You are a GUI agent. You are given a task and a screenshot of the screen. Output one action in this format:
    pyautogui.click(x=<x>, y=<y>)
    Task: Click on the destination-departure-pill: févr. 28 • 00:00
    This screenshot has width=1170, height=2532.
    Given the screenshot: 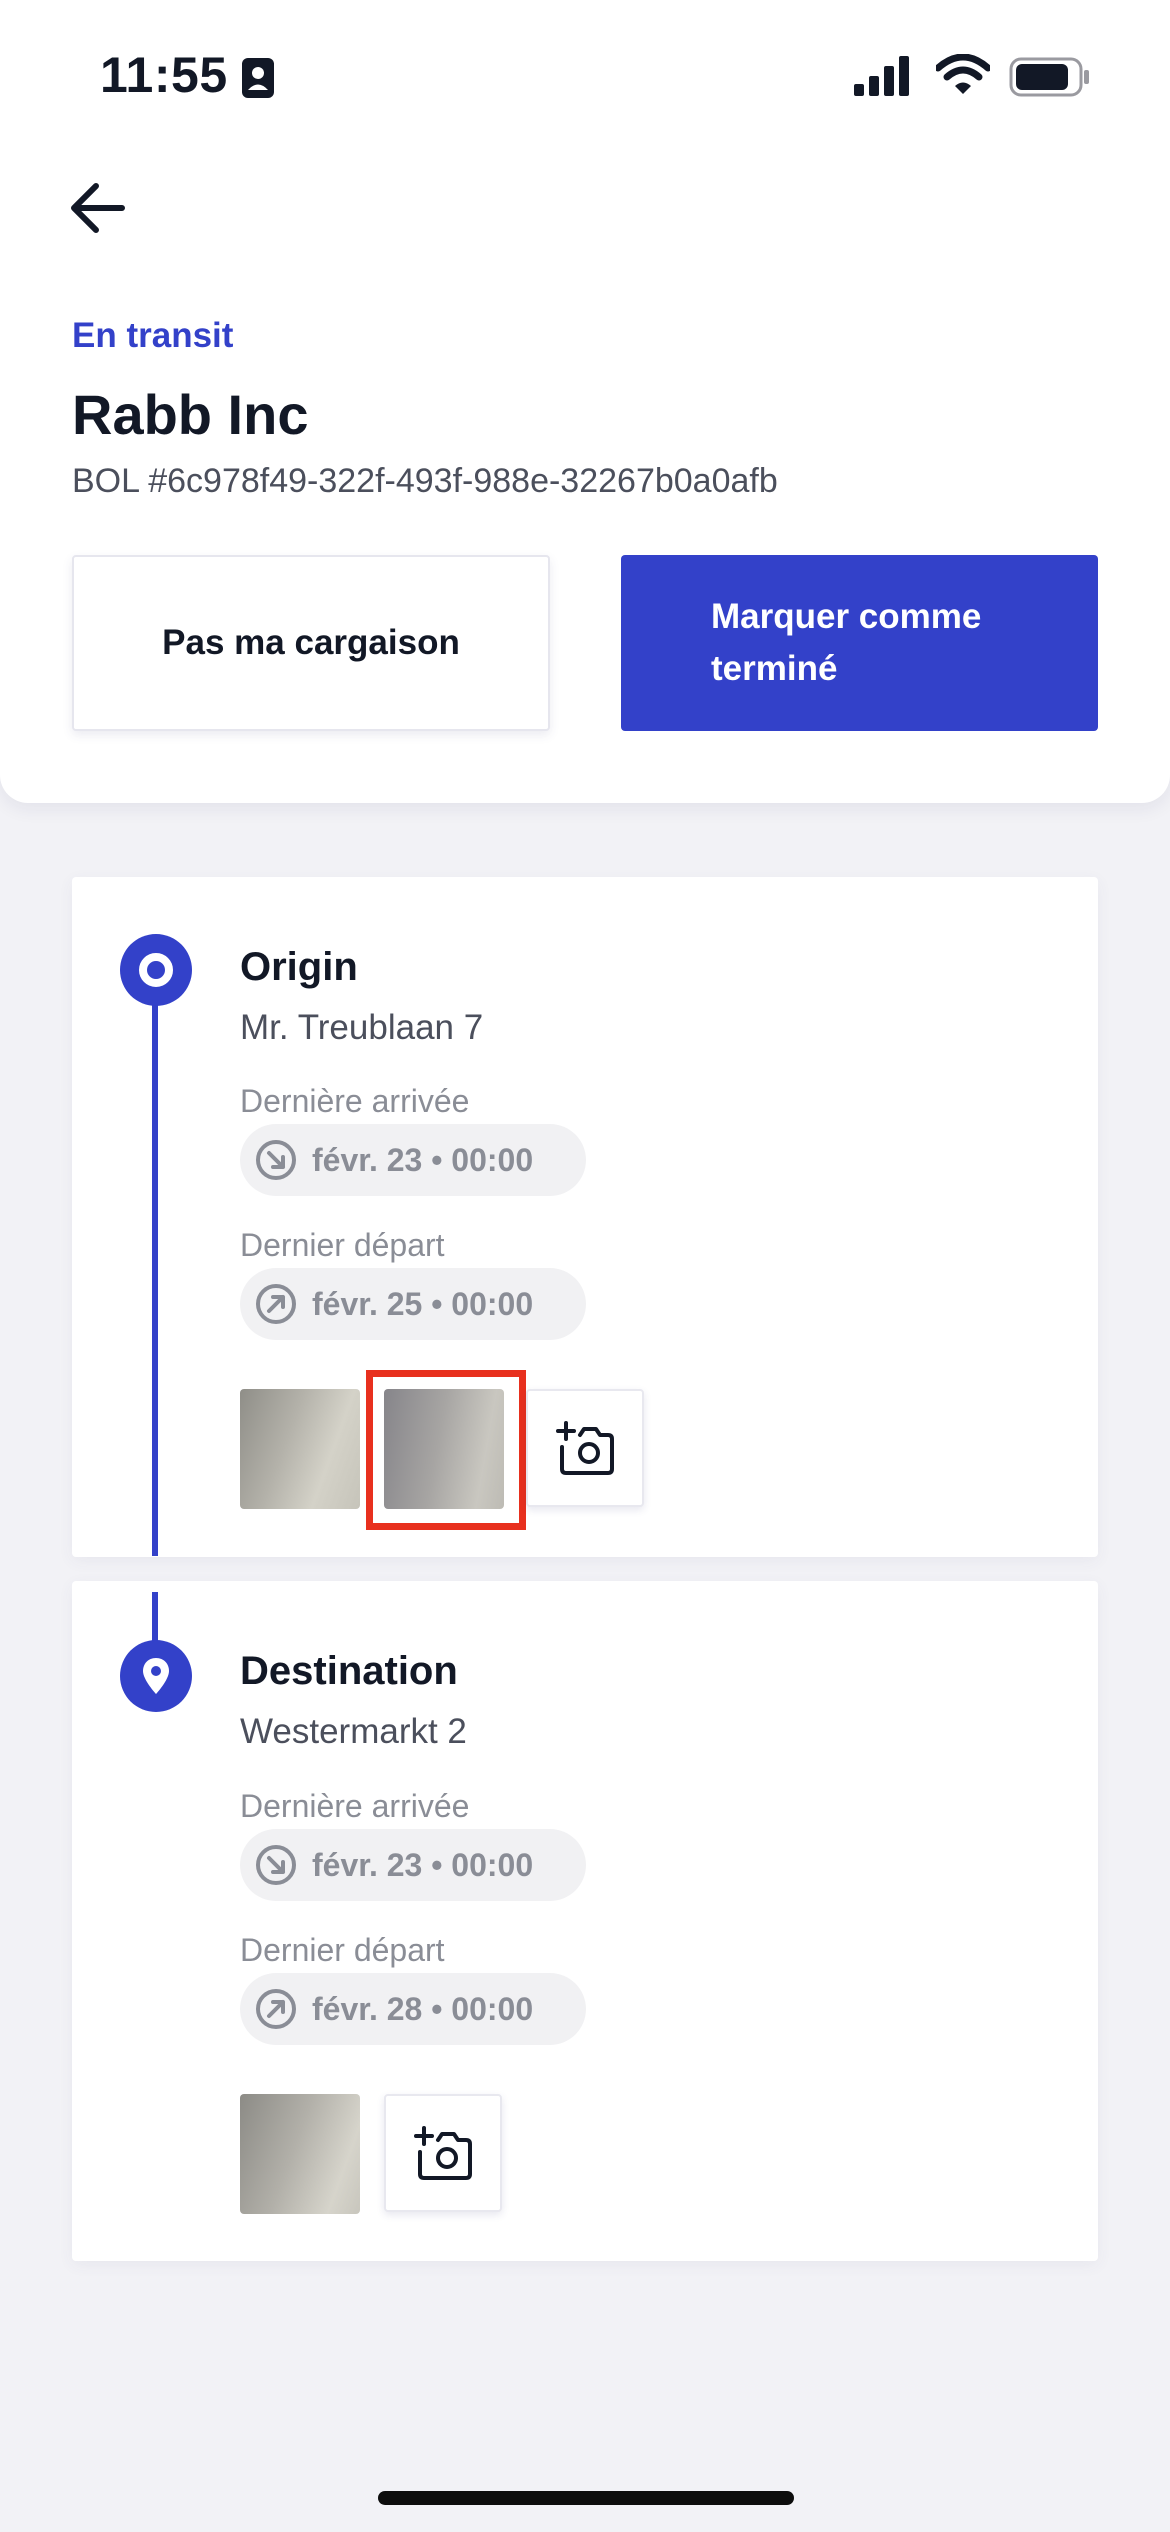 What is the action you would take?
    pyautogui.click(x=413, y=2009)
    